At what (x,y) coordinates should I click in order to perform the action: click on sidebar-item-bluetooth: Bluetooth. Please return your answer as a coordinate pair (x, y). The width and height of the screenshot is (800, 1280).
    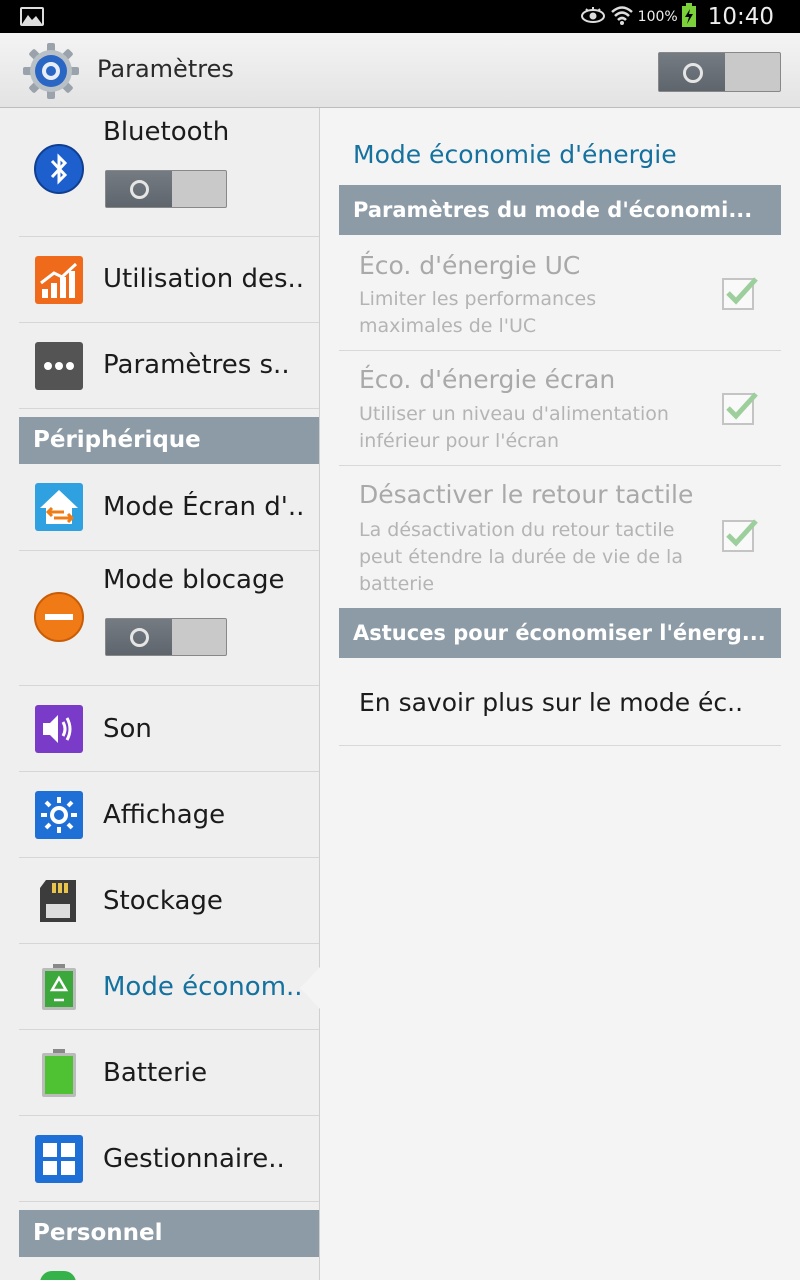
    Looking at the image, I should click on (169, 172).